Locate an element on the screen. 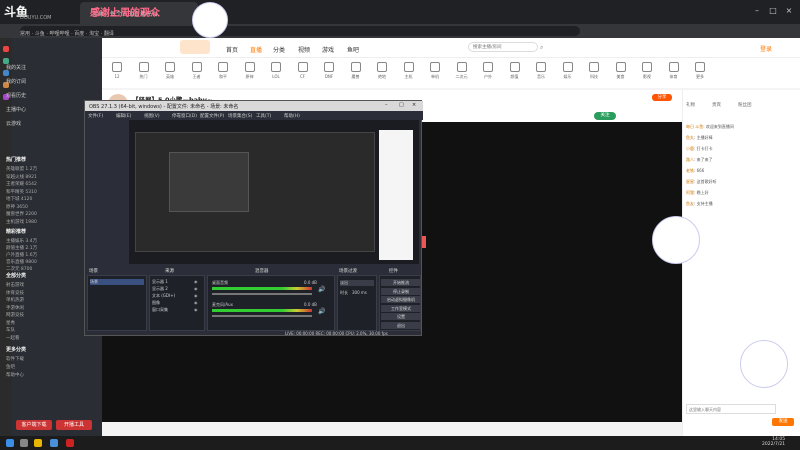  sidebar-all-row: 体育竞技 is located at coordinates (46, 293).